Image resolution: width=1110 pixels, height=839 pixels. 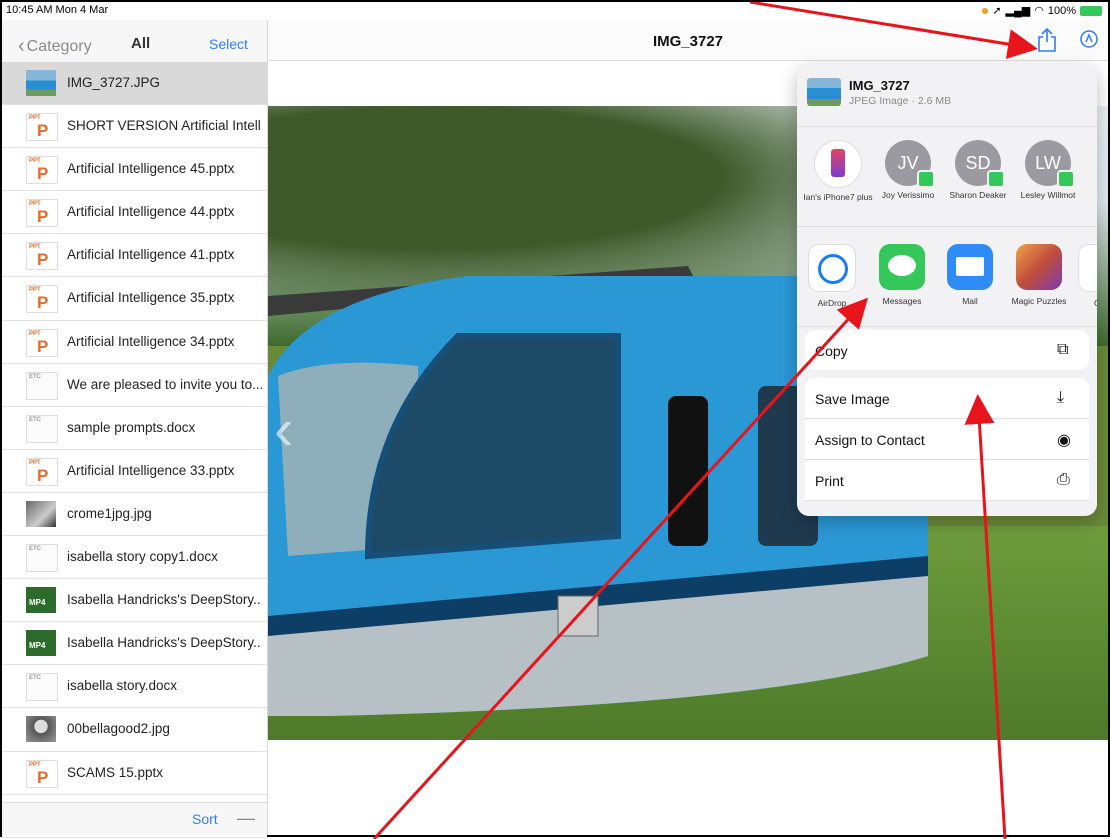 What do you see at coordinates (970, 267) in the screenshot?
I see `mail-icon` at bounding box center [970, 267].